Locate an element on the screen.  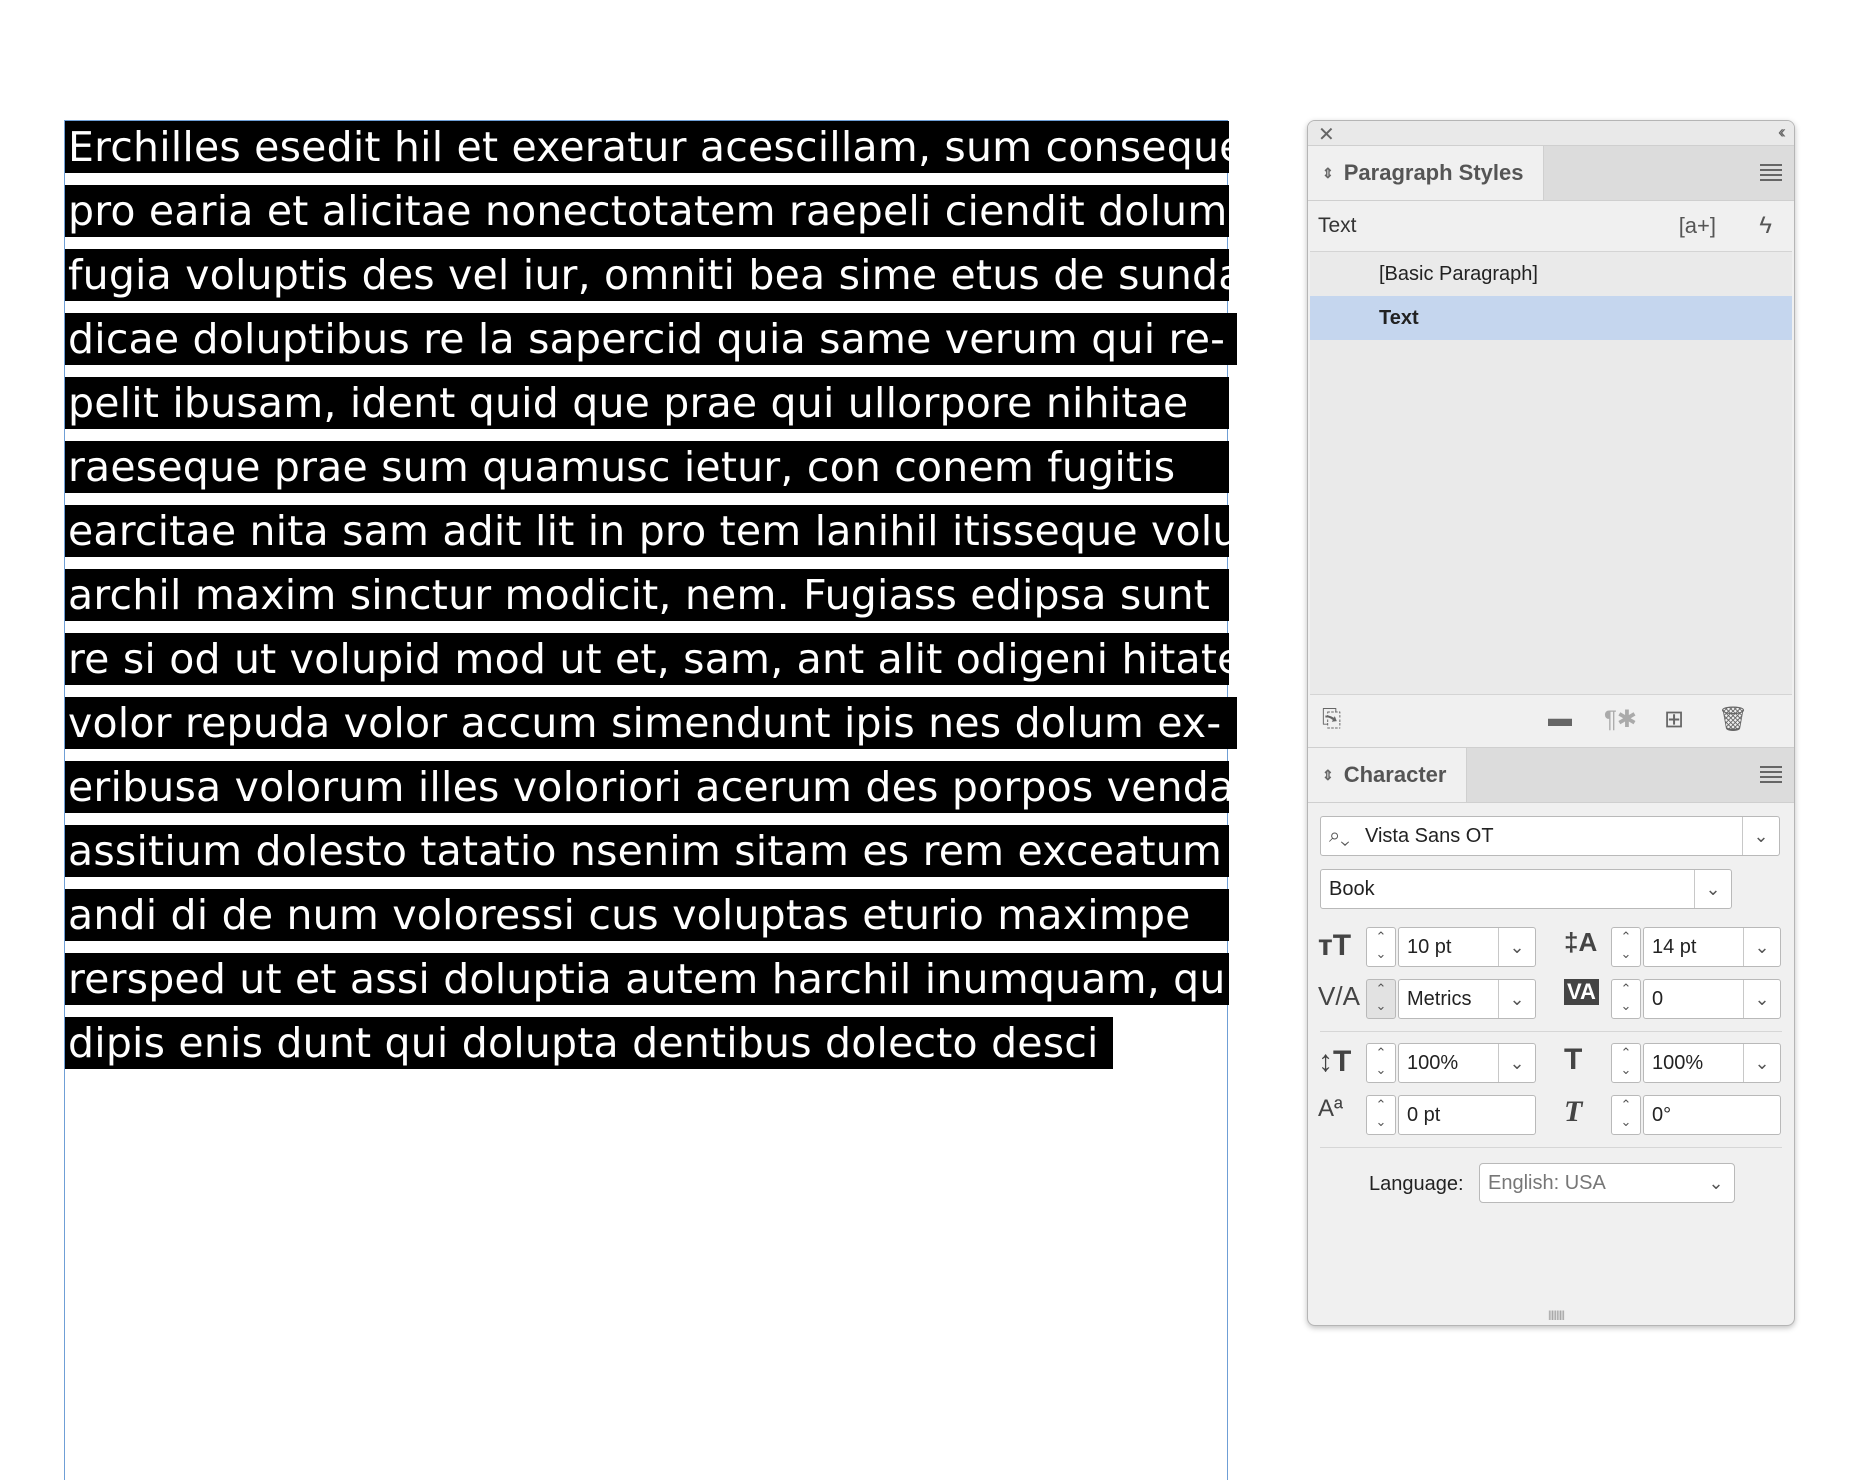
font-style-field: Book ⌄ is located at coordinates (1526, 889).